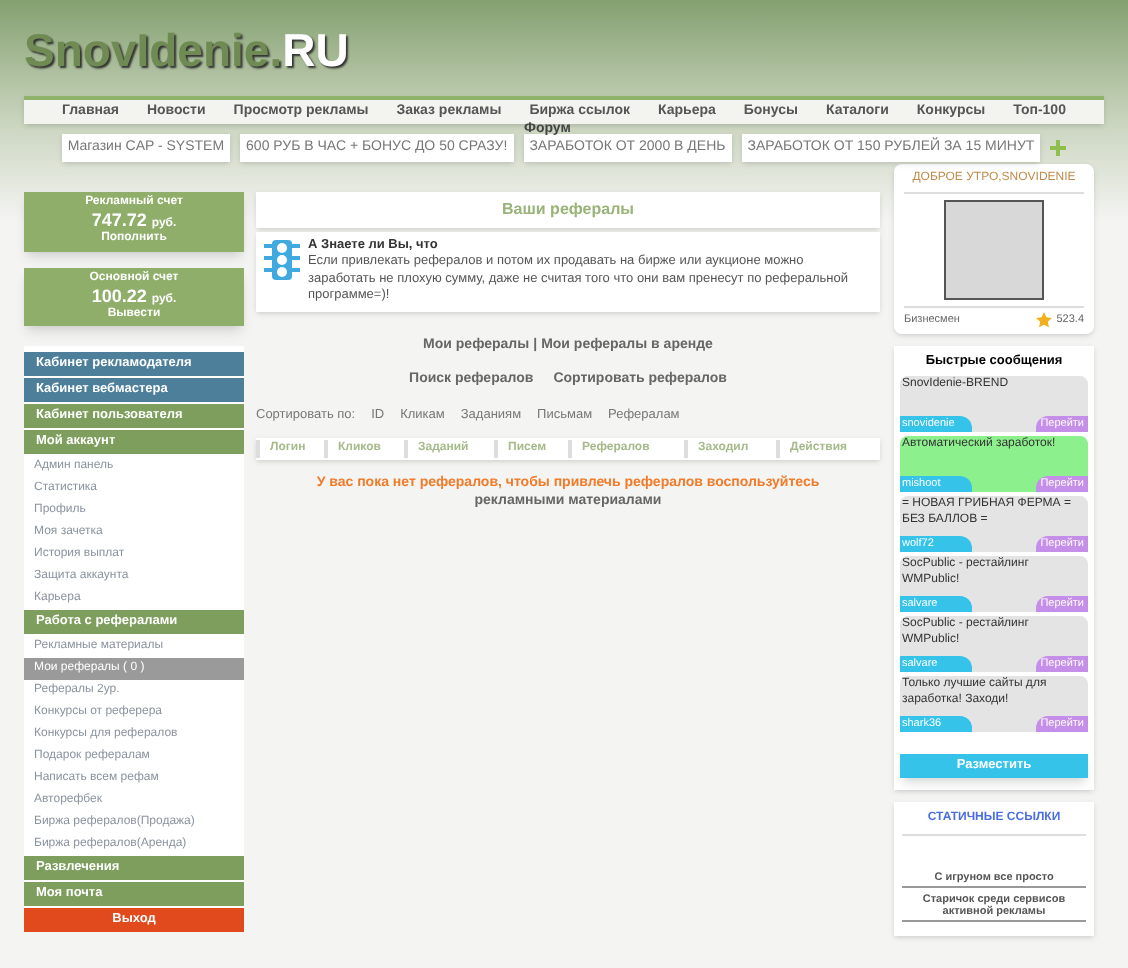 This screenshot has width=1128, height=968. Describe the element at coordinates (994, 250) in the screenshot. I see `photo-placeholder` at that location.